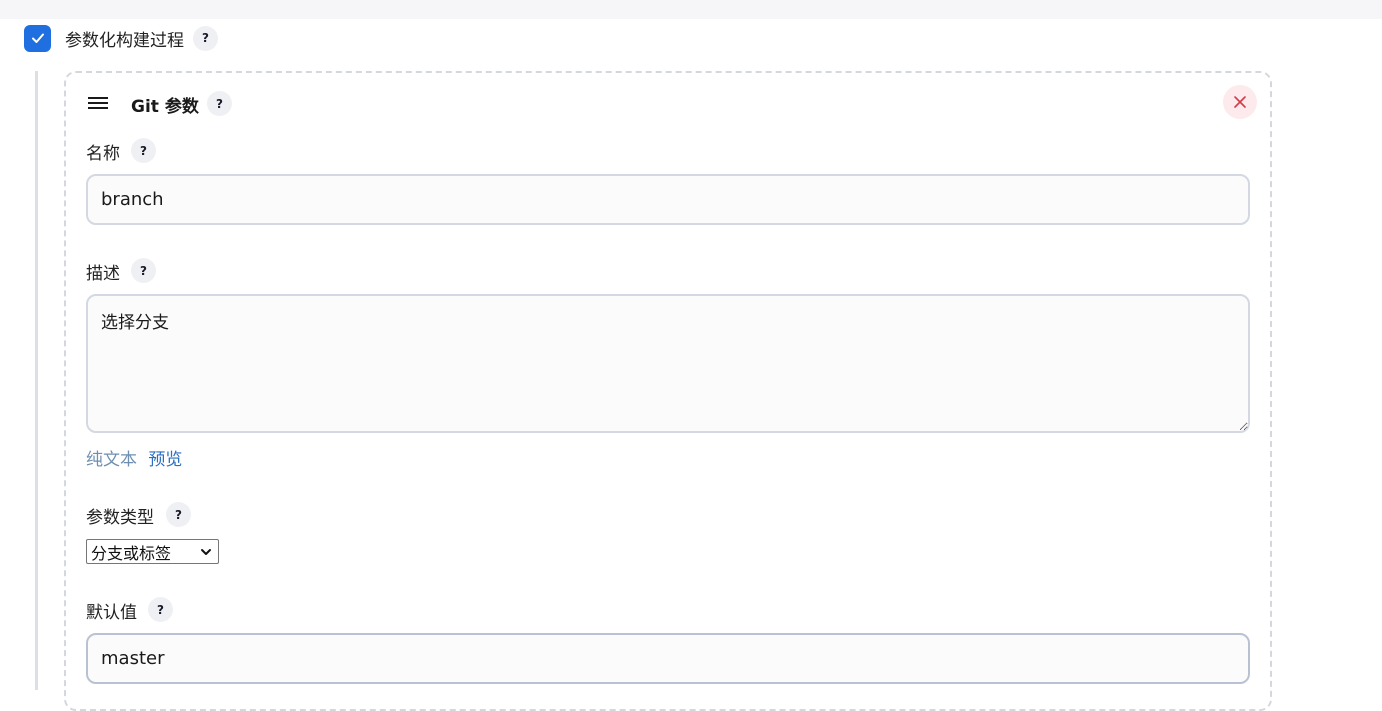  What do you see at coordinates (98, 104) in the screenshot?
I see `hamburger-icon` at bounding box center [98, 104].